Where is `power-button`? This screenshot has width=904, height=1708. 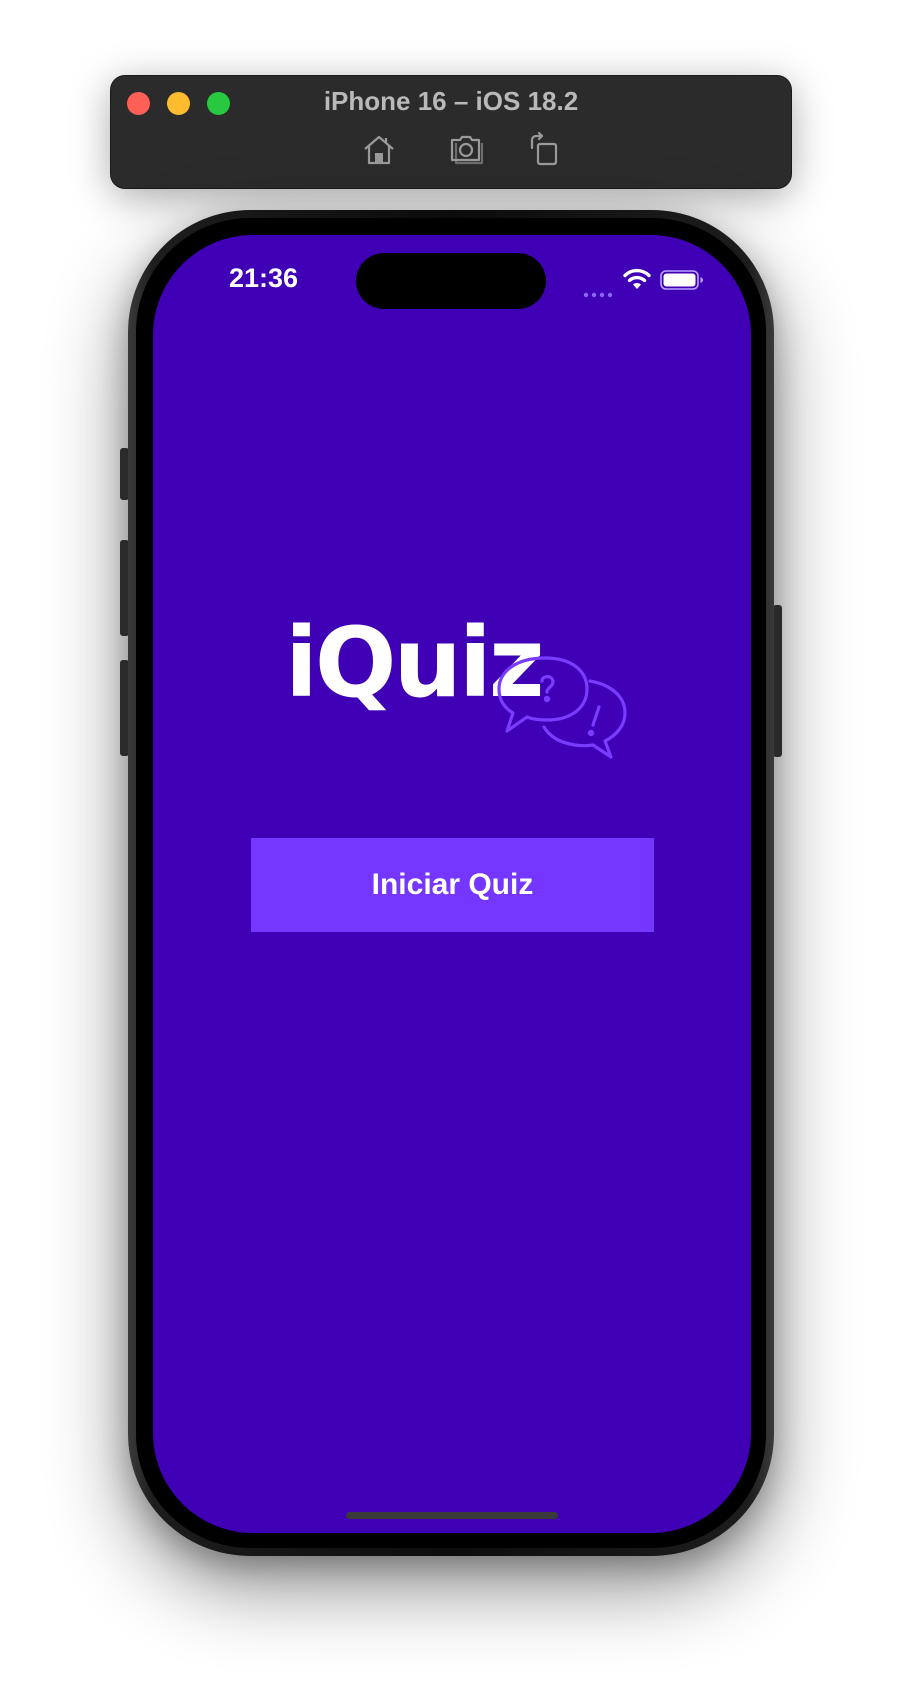 power-button is located at coordinates (777, 681).